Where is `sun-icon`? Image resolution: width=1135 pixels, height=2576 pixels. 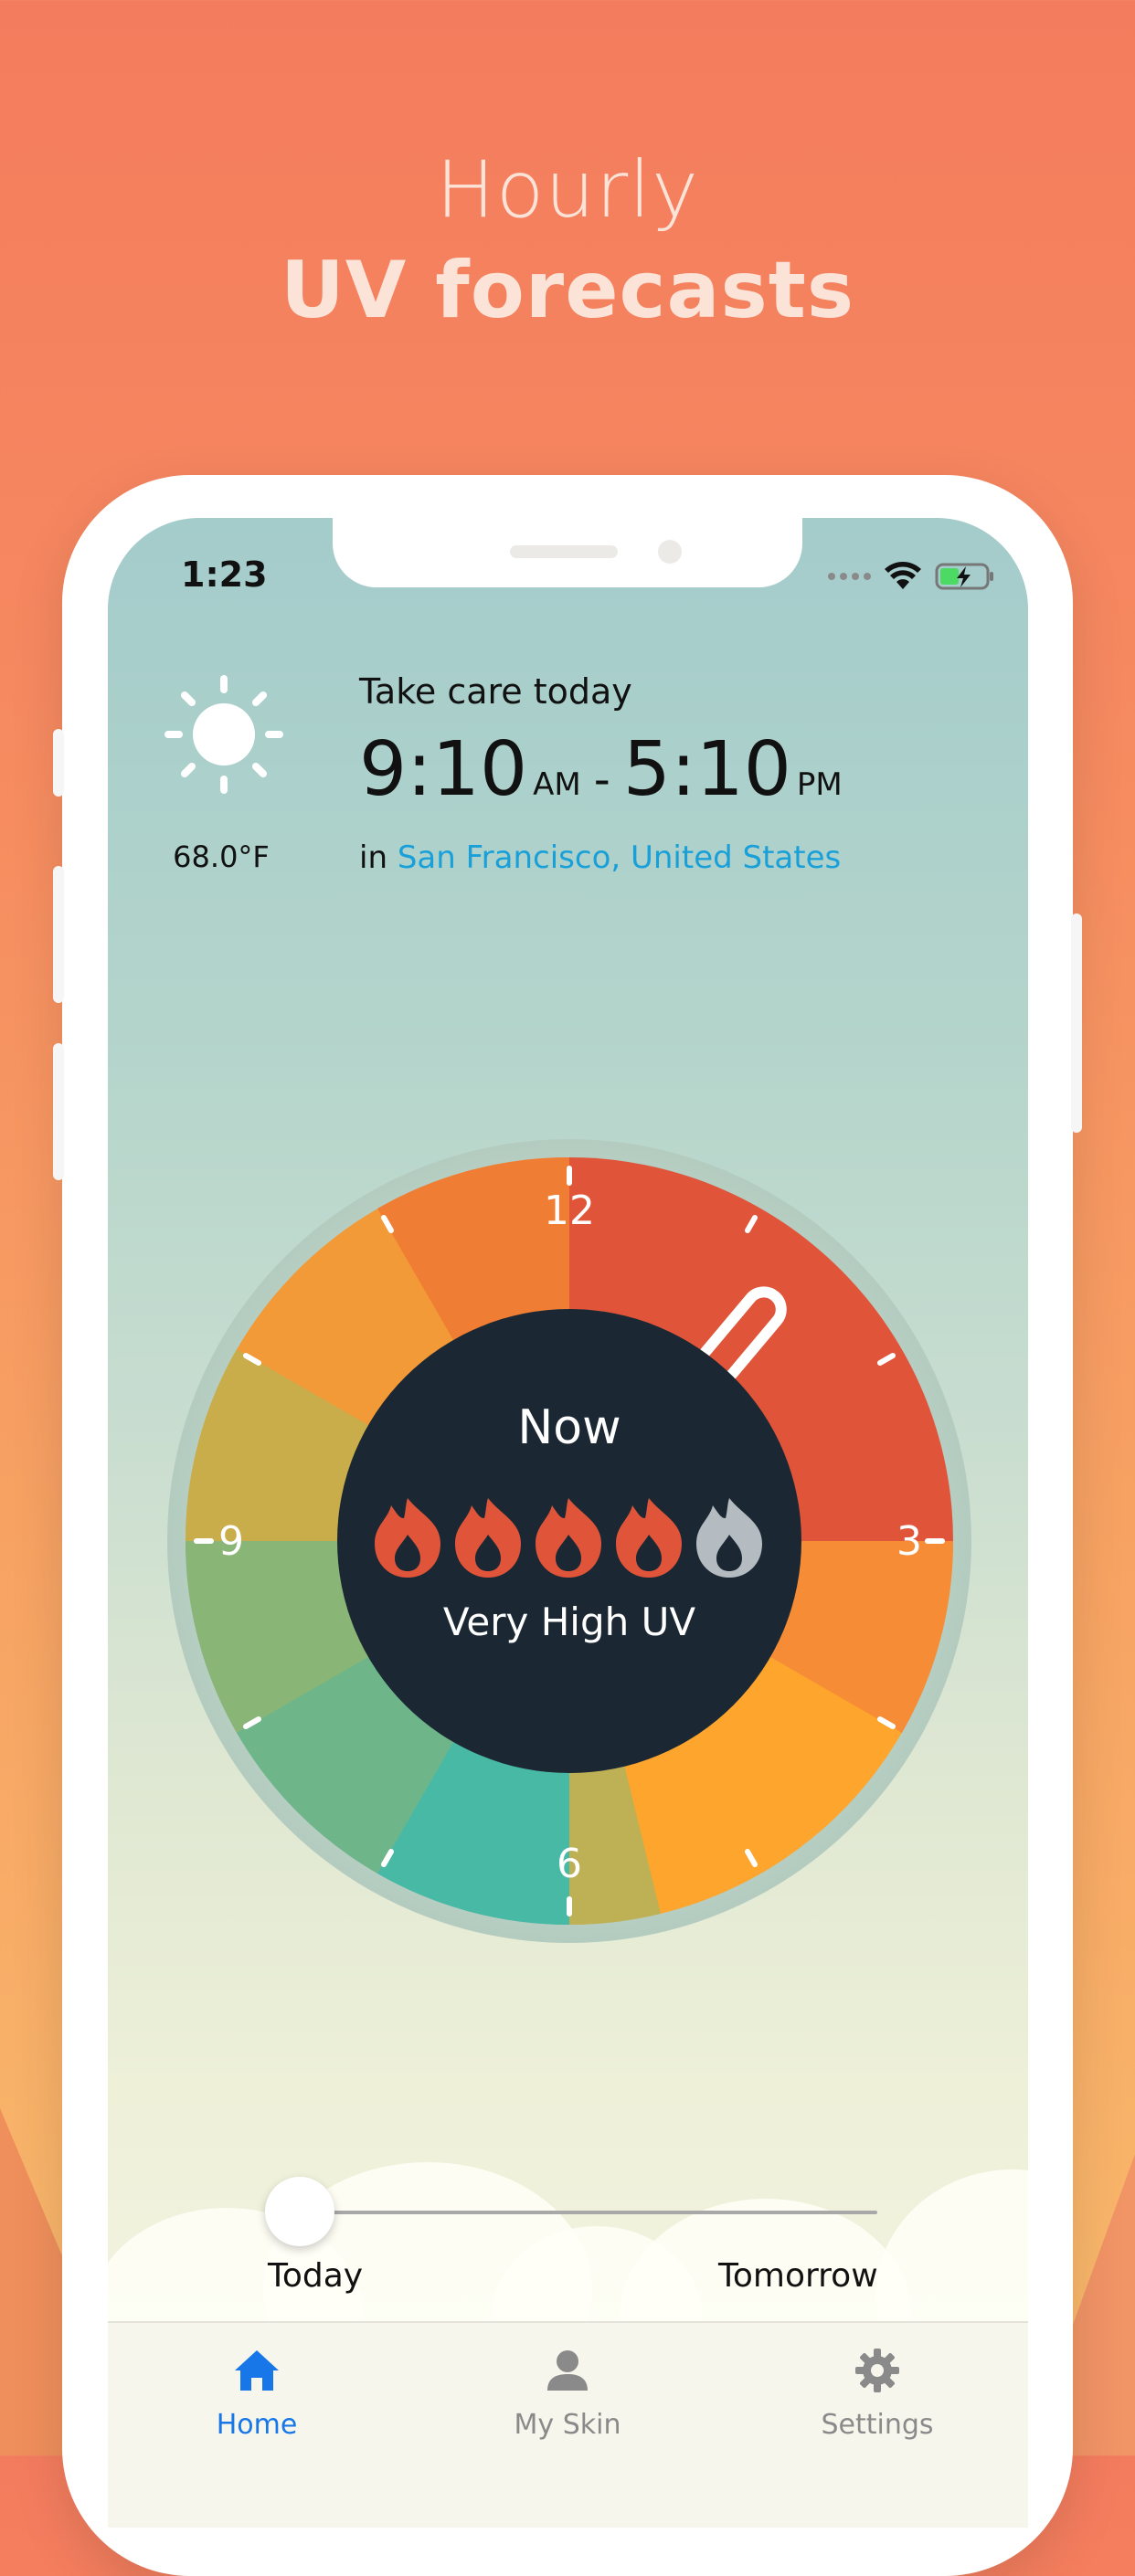 sun-icon is located at coordinates (223, 734).